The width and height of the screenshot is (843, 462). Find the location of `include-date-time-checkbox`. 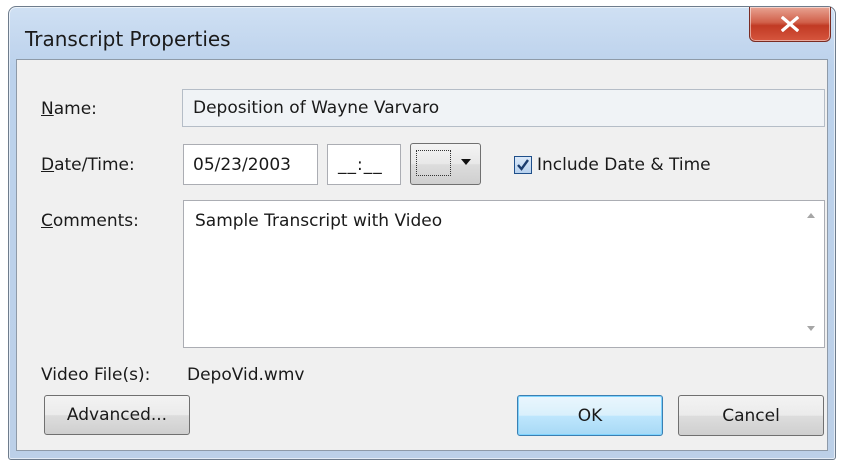

include-date-time-checkbox is located at coordinates (523, 165).